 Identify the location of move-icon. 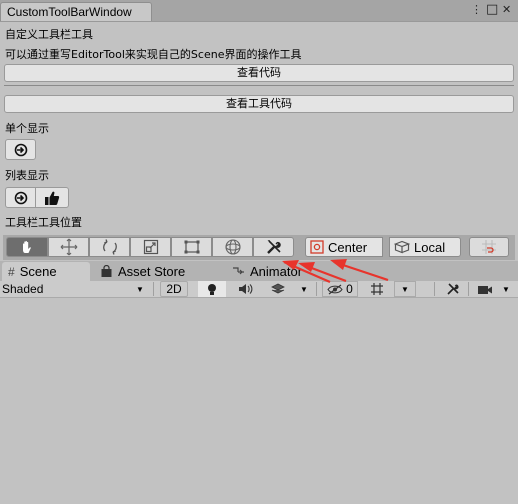
(68, 247).